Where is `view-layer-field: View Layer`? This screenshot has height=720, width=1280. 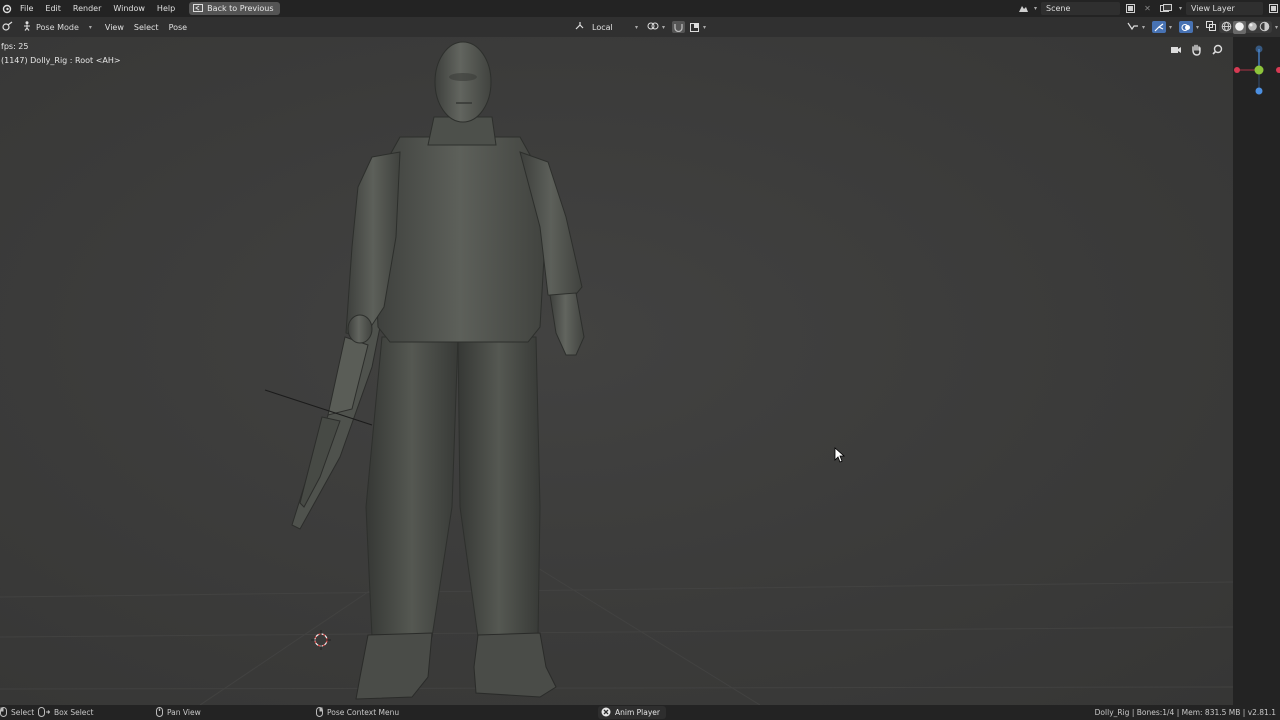 view-layer-field: View Layer is located at coordinates (1224, 8).